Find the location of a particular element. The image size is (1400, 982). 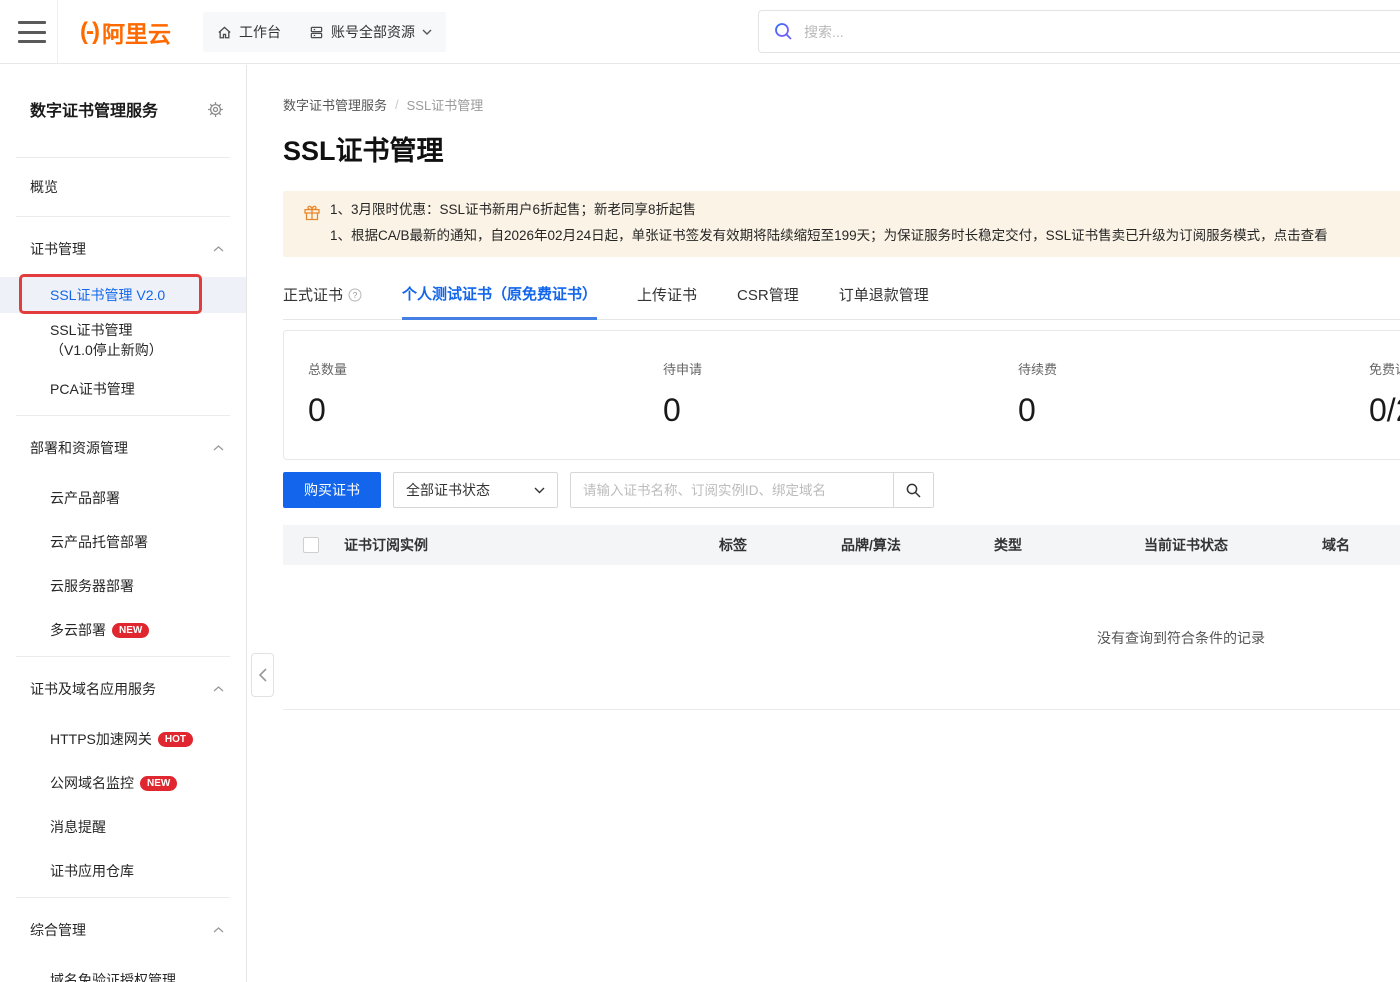

sidebar-item-server-deploy: 云服务器部署 is located at coordinates (123, 586).